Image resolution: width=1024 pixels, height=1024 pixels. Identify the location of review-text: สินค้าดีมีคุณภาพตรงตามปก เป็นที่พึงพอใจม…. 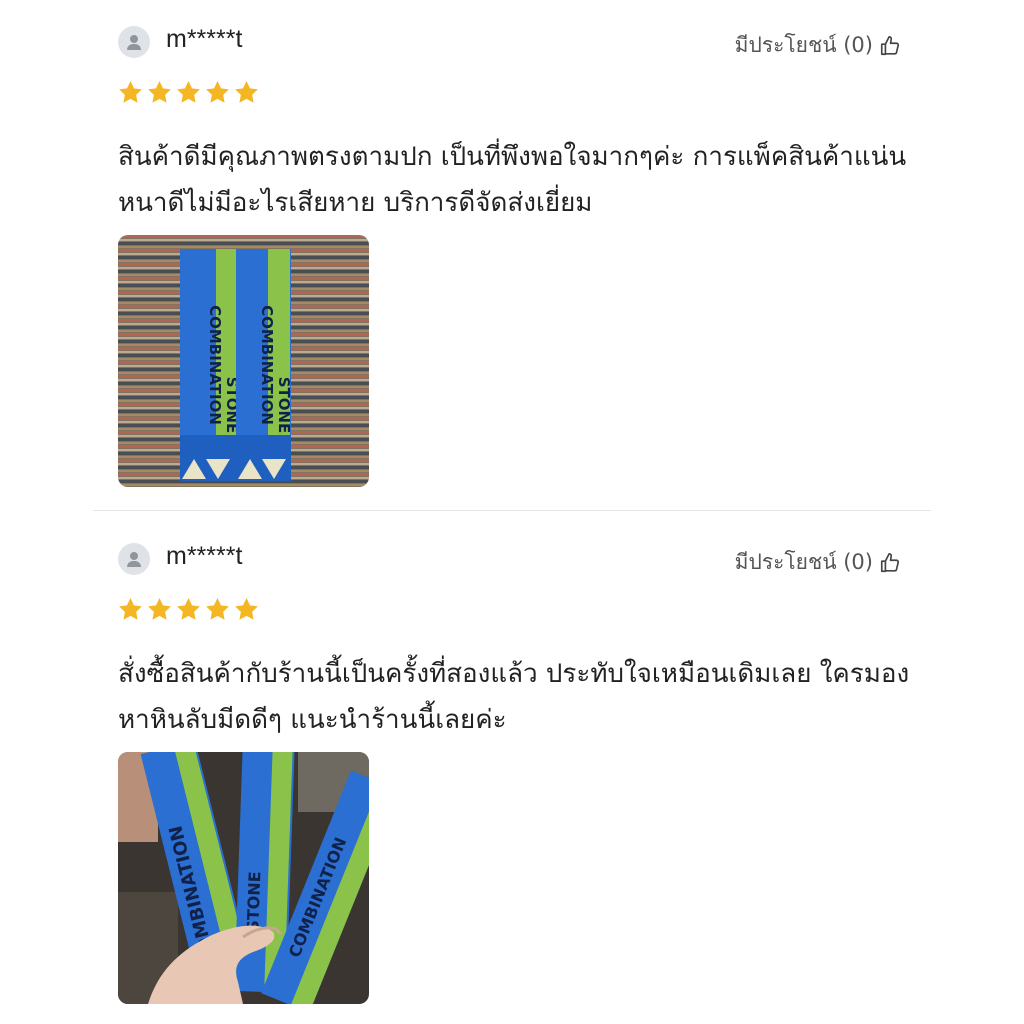
(512, 180).